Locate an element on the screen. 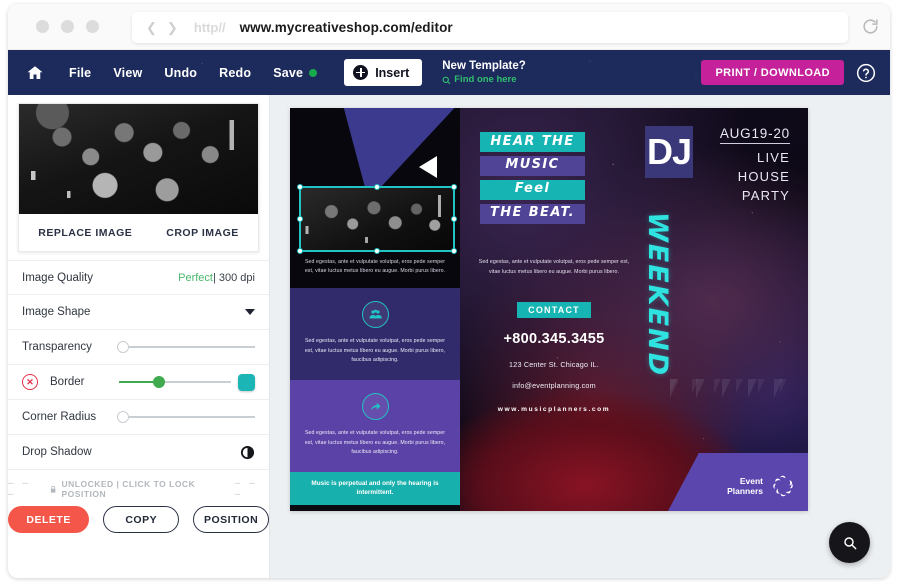 This screenshot has height=582, width=898. transparency-slider is located at coordinates (186, 347).